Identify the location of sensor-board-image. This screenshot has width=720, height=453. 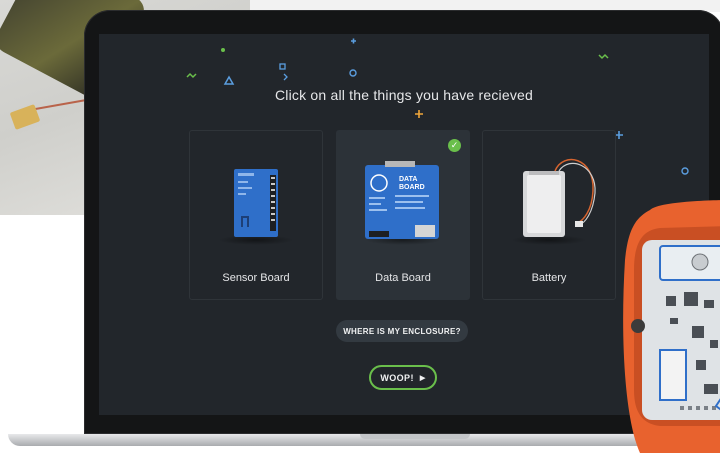
(256, 203).